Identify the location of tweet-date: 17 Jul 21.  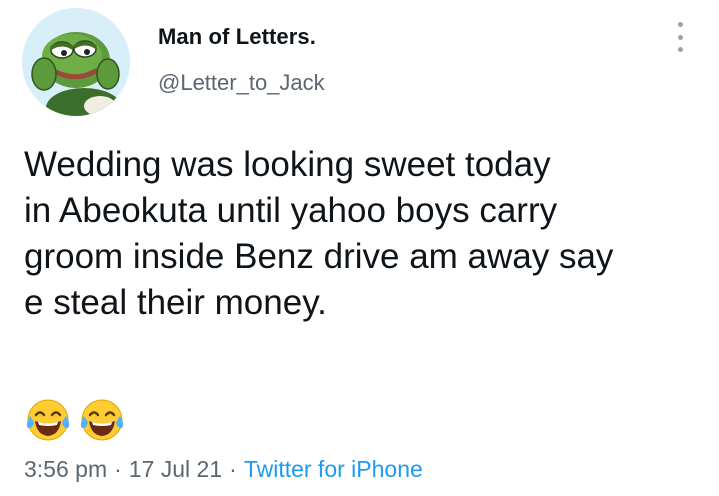
(175, 469).